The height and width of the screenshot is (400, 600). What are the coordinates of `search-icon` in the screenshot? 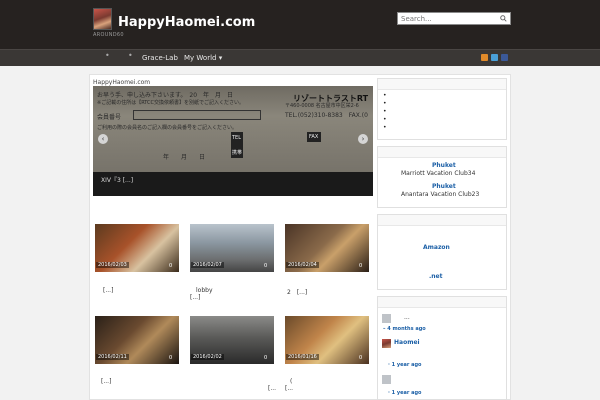 It's located at (503, 18).